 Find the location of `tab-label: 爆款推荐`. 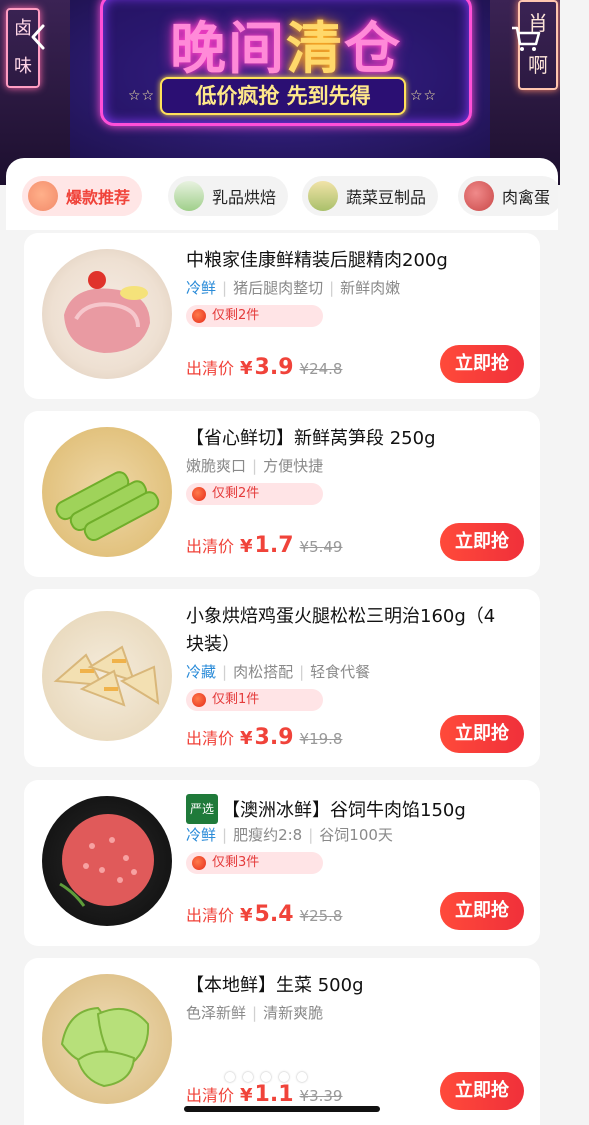

tab-label: 爆款推荐 is located at coordinates (98, 197).